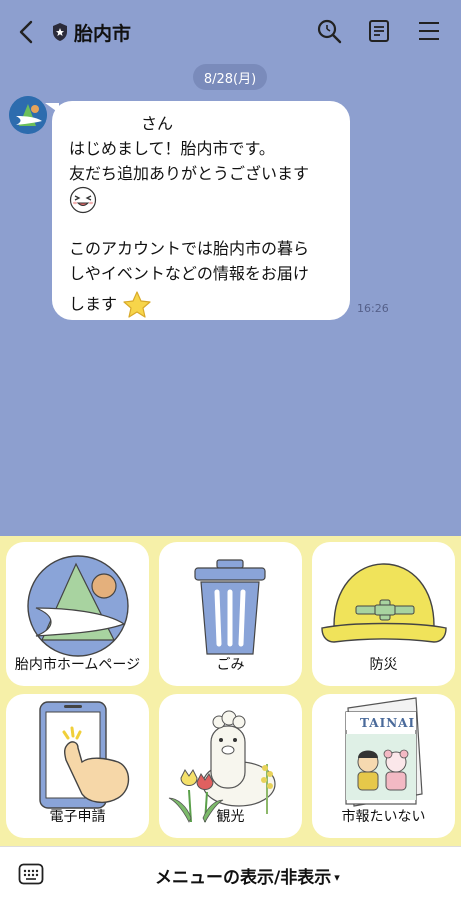 The image size is (461, 901). I want to click on message-line: しやイベントなどの情報をお届け, so click(189, 273).